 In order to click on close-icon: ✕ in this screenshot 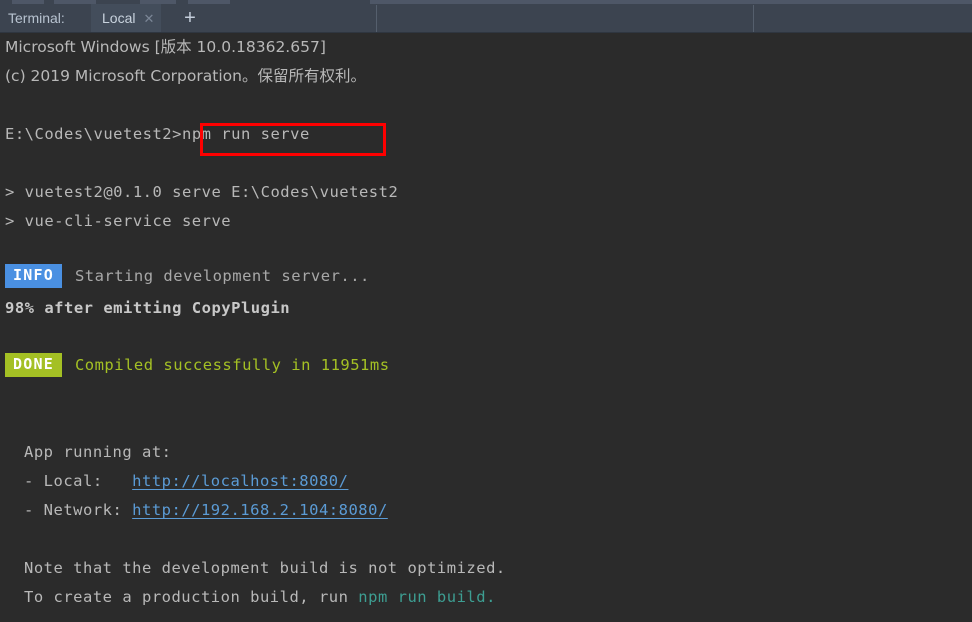, I will do `click(148, 18)`.